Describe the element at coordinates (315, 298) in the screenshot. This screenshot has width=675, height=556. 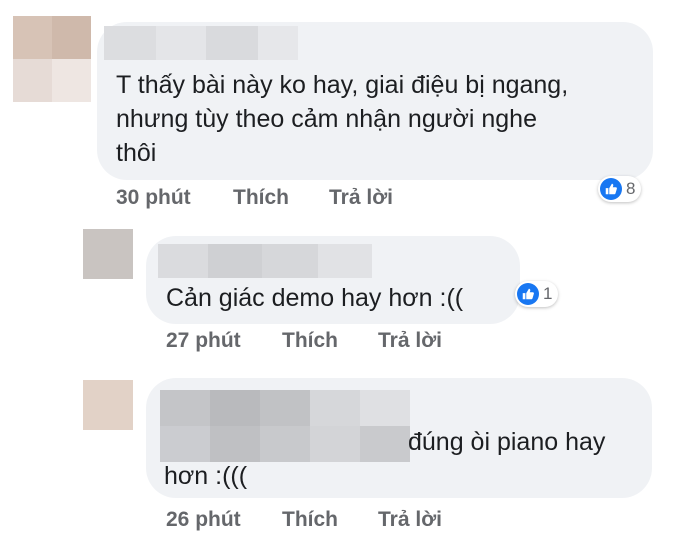
I see `comment-text: Cản giác demo hay hơn :((` at that location.